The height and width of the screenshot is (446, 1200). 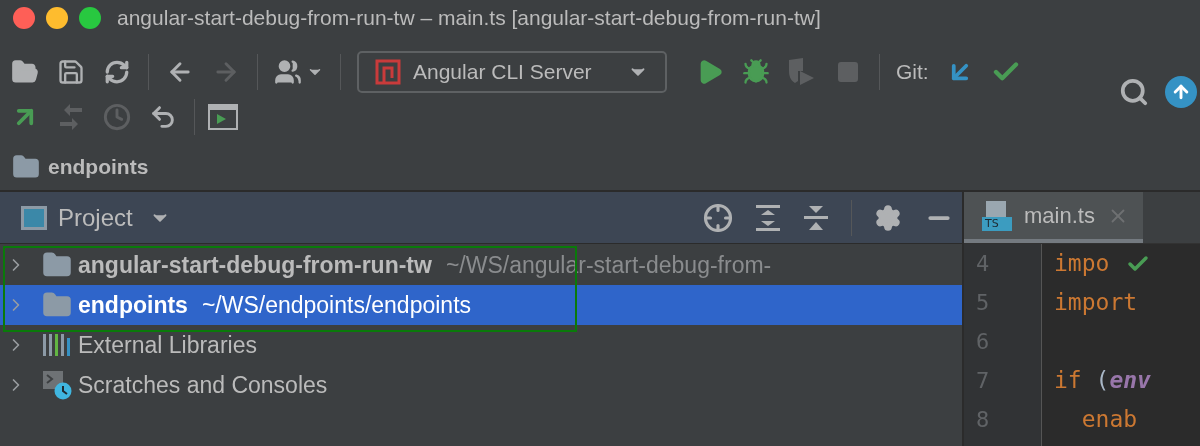 What do you see at coordinates (203, 385) in the screenshot?
I see `tree-item-label: Scratches and Consoles` at bounding box center [203, 385].